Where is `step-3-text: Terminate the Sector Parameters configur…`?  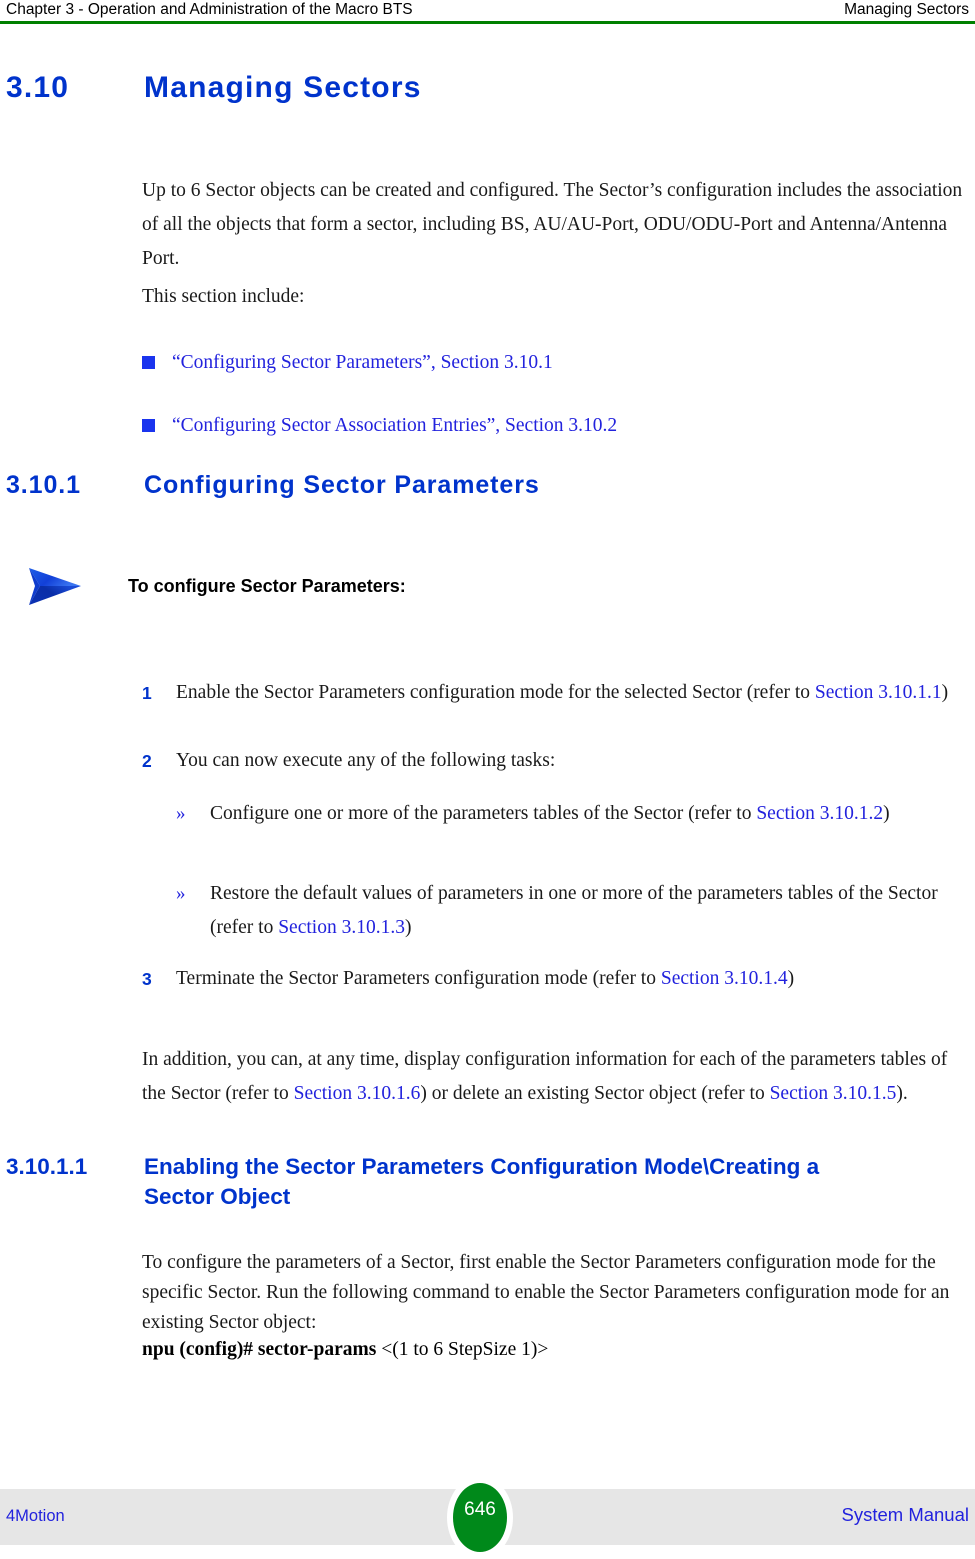
step-3-text: Terminate the Sector Parameters configur… is located at coordinates (573, 979).